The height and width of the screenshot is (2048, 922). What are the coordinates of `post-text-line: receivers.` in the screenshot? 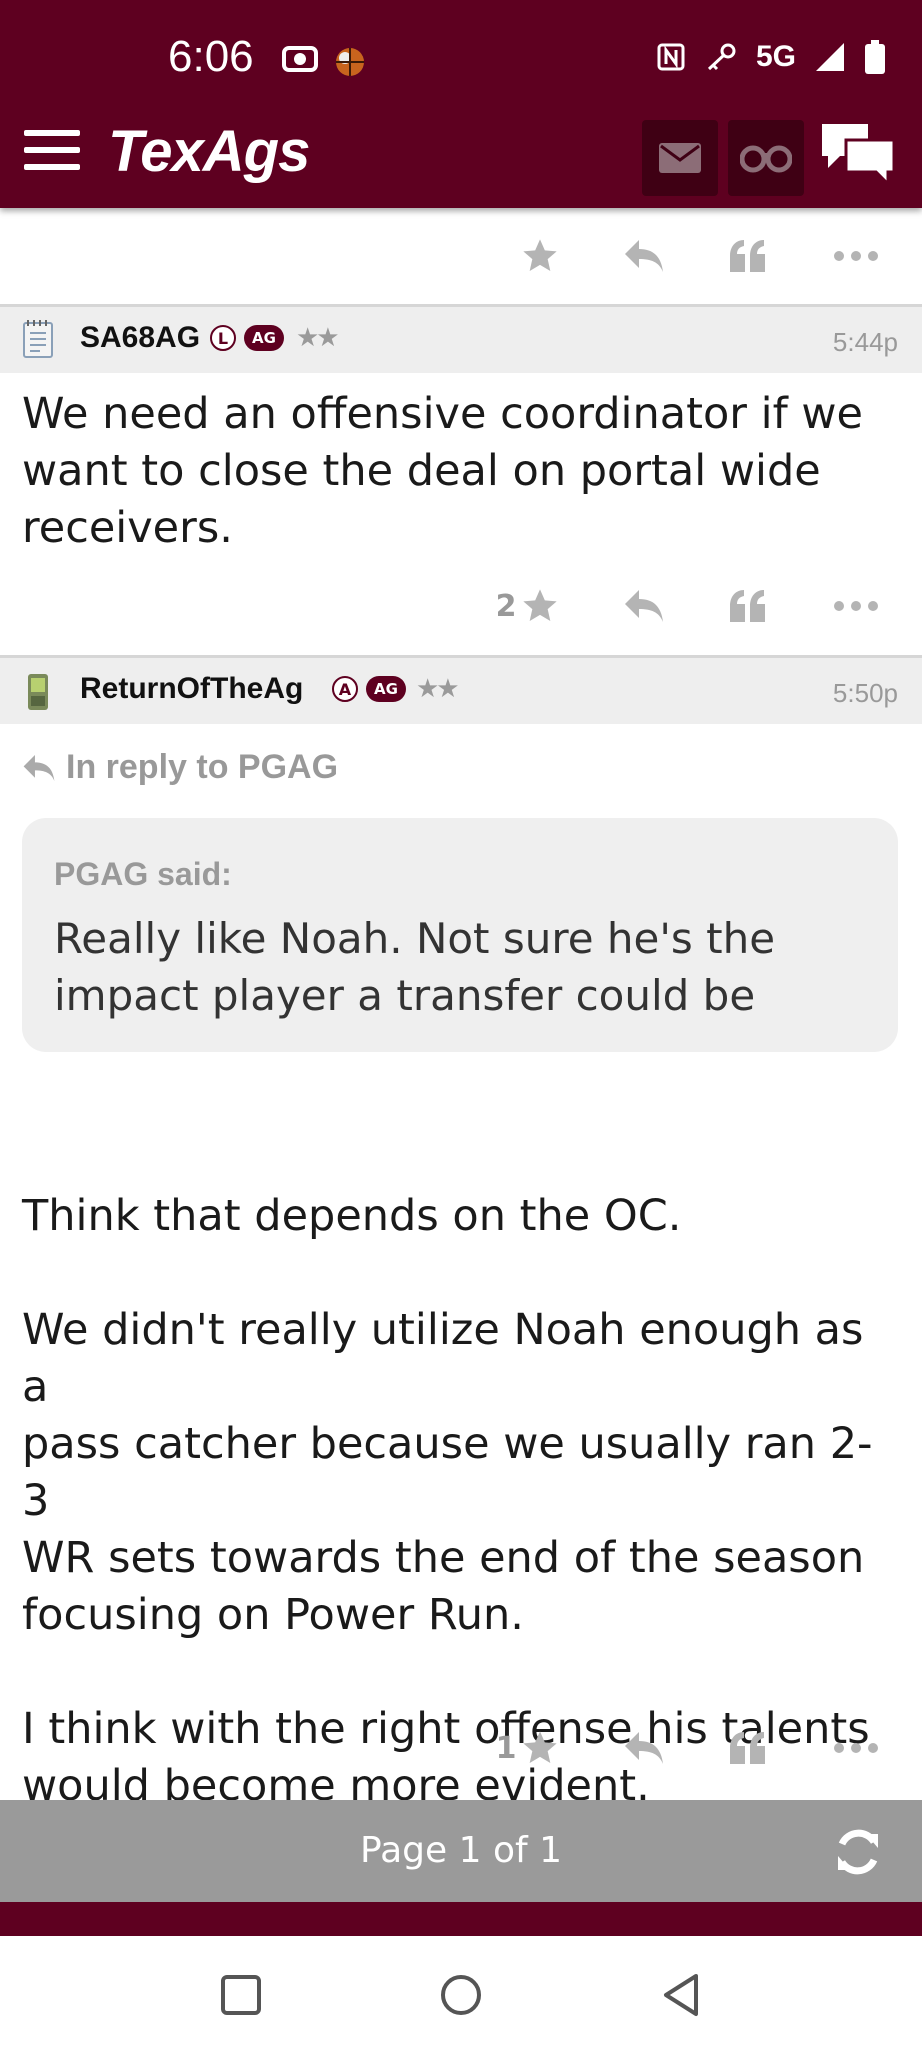 It's located at (127, 528).